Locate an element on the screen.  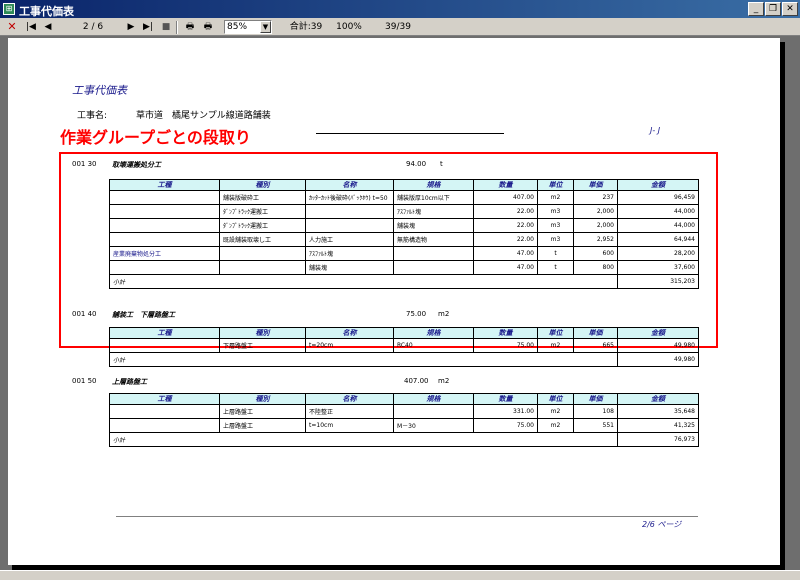
table-cell: t=20cm is located at coordinates (349, 345).